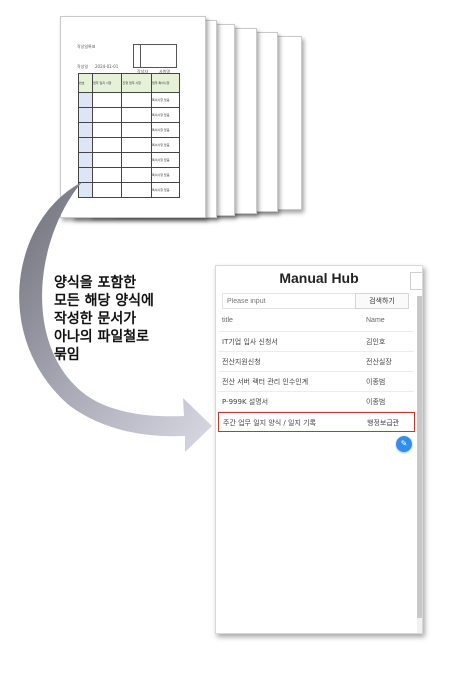 The height and width of the screenshot is (681, 451). I want to click on column-header-name: Name, so click(375, 320).